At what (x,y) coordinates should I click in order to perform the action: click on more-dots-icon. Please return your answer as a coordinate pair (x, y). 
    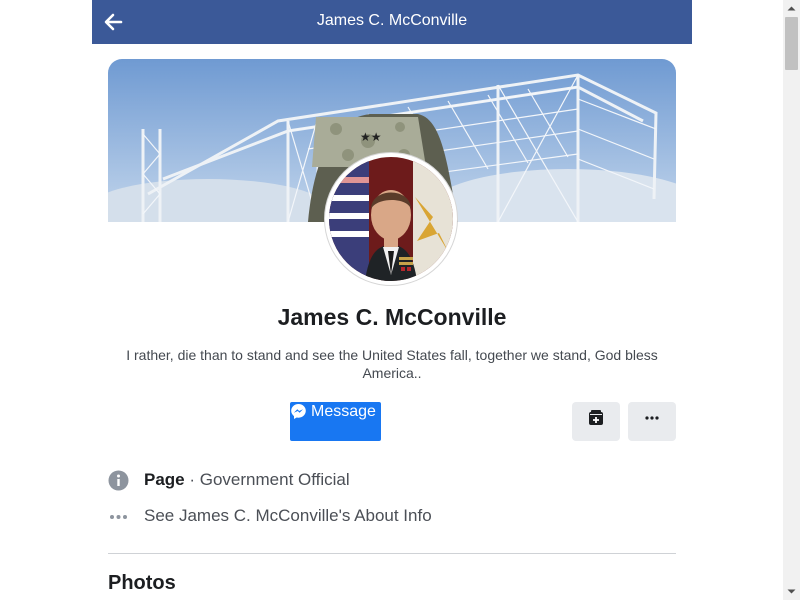
    Looking at the image, I should click on (118, 516).